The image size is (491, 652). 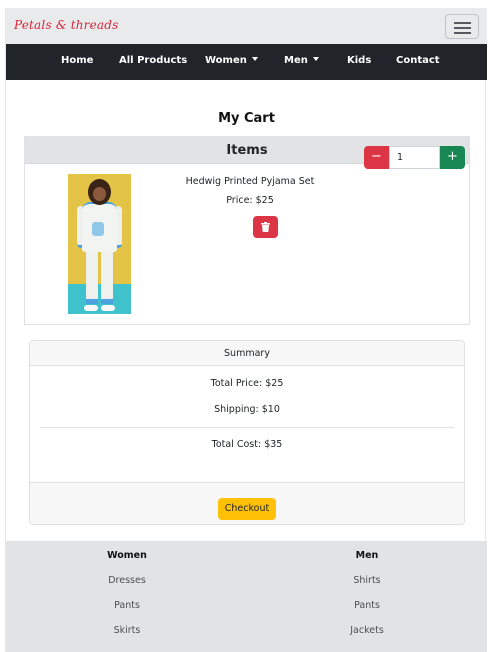 What do you see at coordinates (414, 157) in the screenshot?
I see `quantity-input` at bounding box center [414, 157].